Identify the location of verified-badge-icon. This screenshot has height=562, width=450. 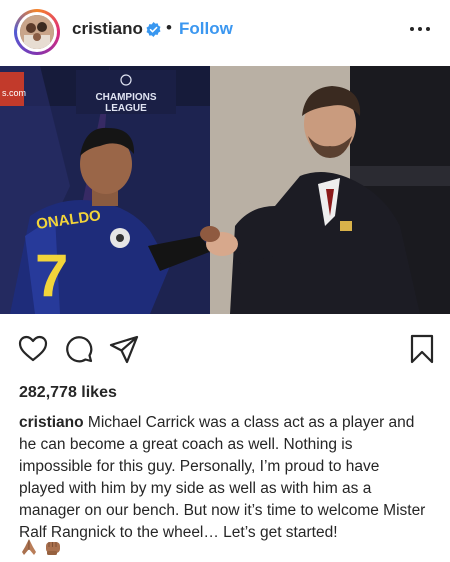
(153, 29).